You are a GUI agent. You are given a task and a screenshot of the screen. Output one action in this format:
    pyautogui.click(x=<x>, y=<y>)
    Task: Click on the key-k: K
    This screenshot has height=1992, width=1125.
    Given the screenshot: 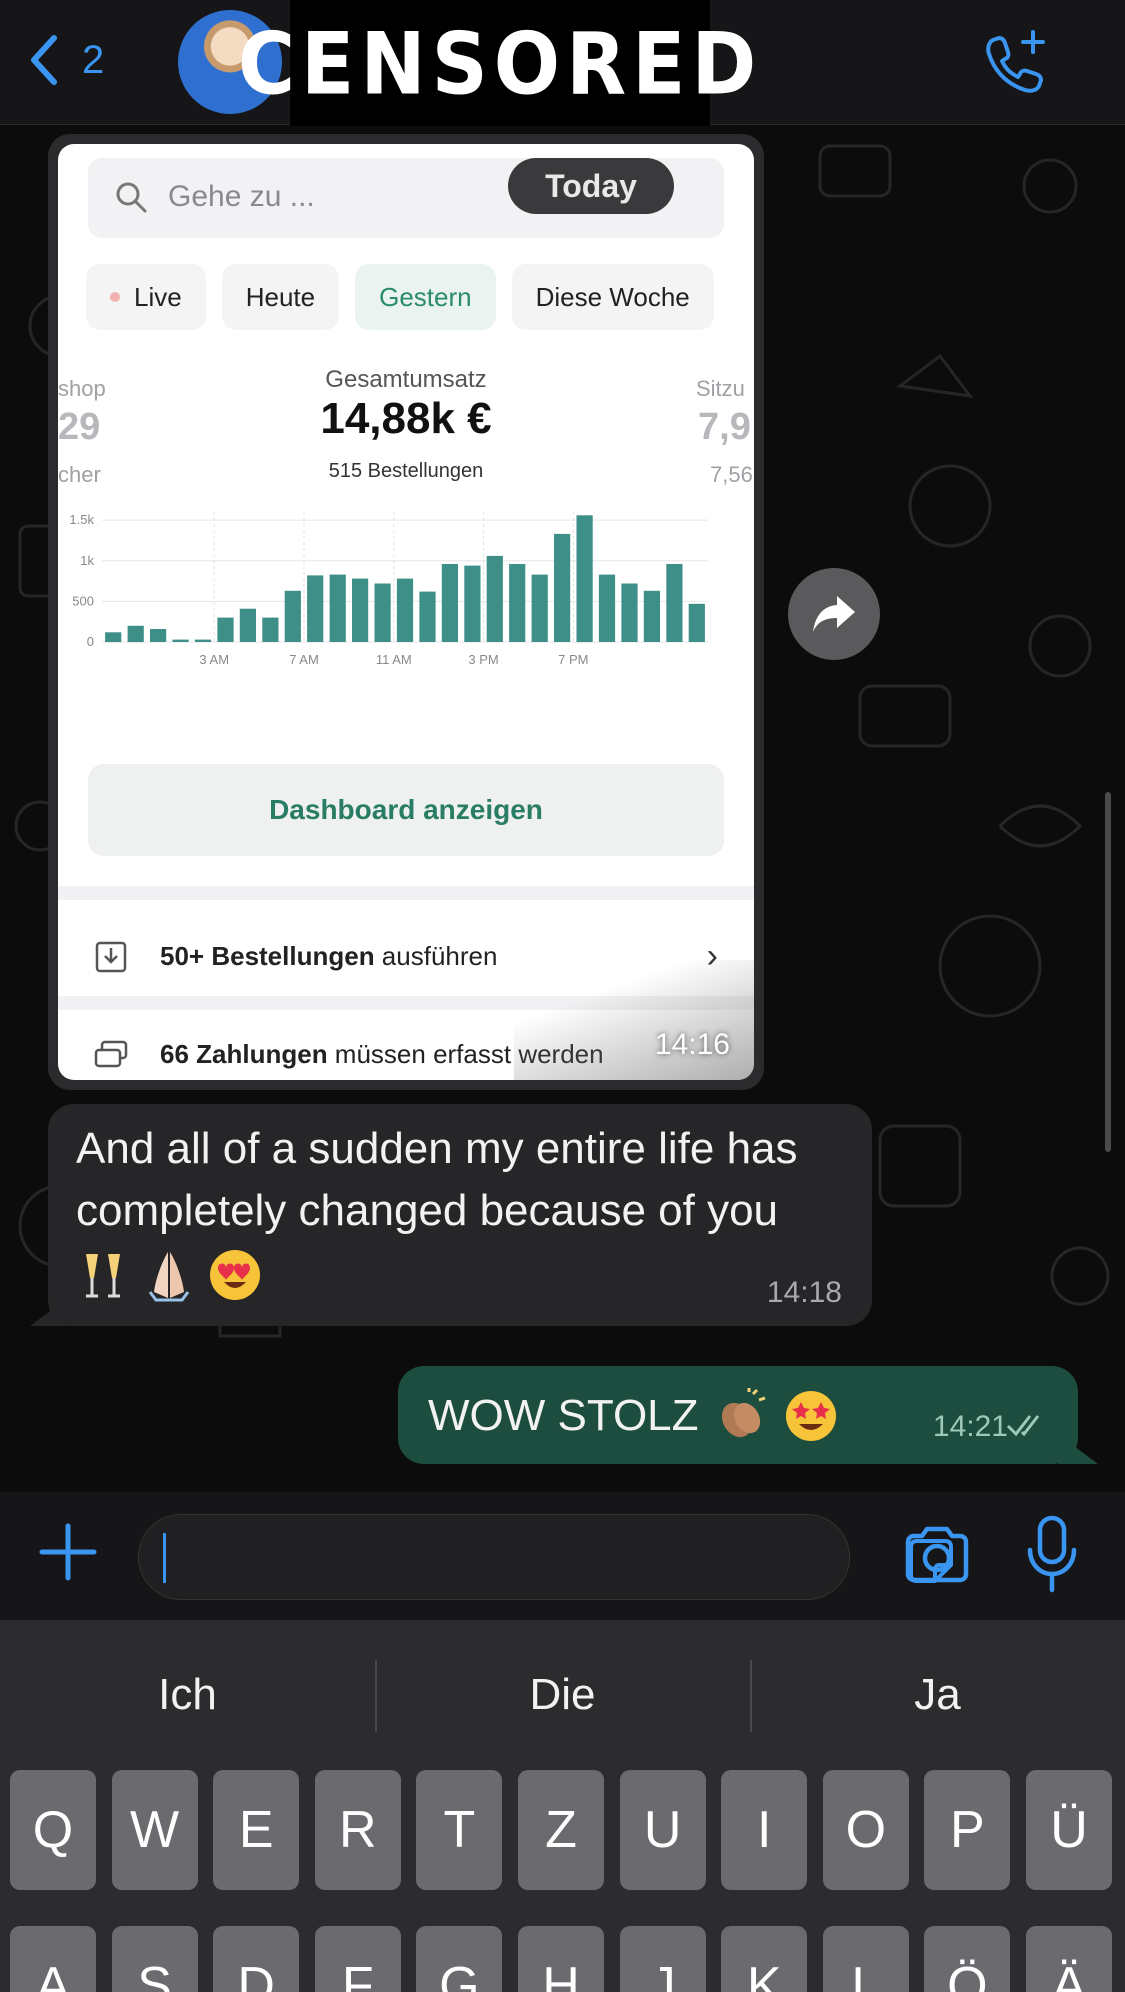 What is the action you would take?
    pyautogui.click(x=764, y=1959)
    